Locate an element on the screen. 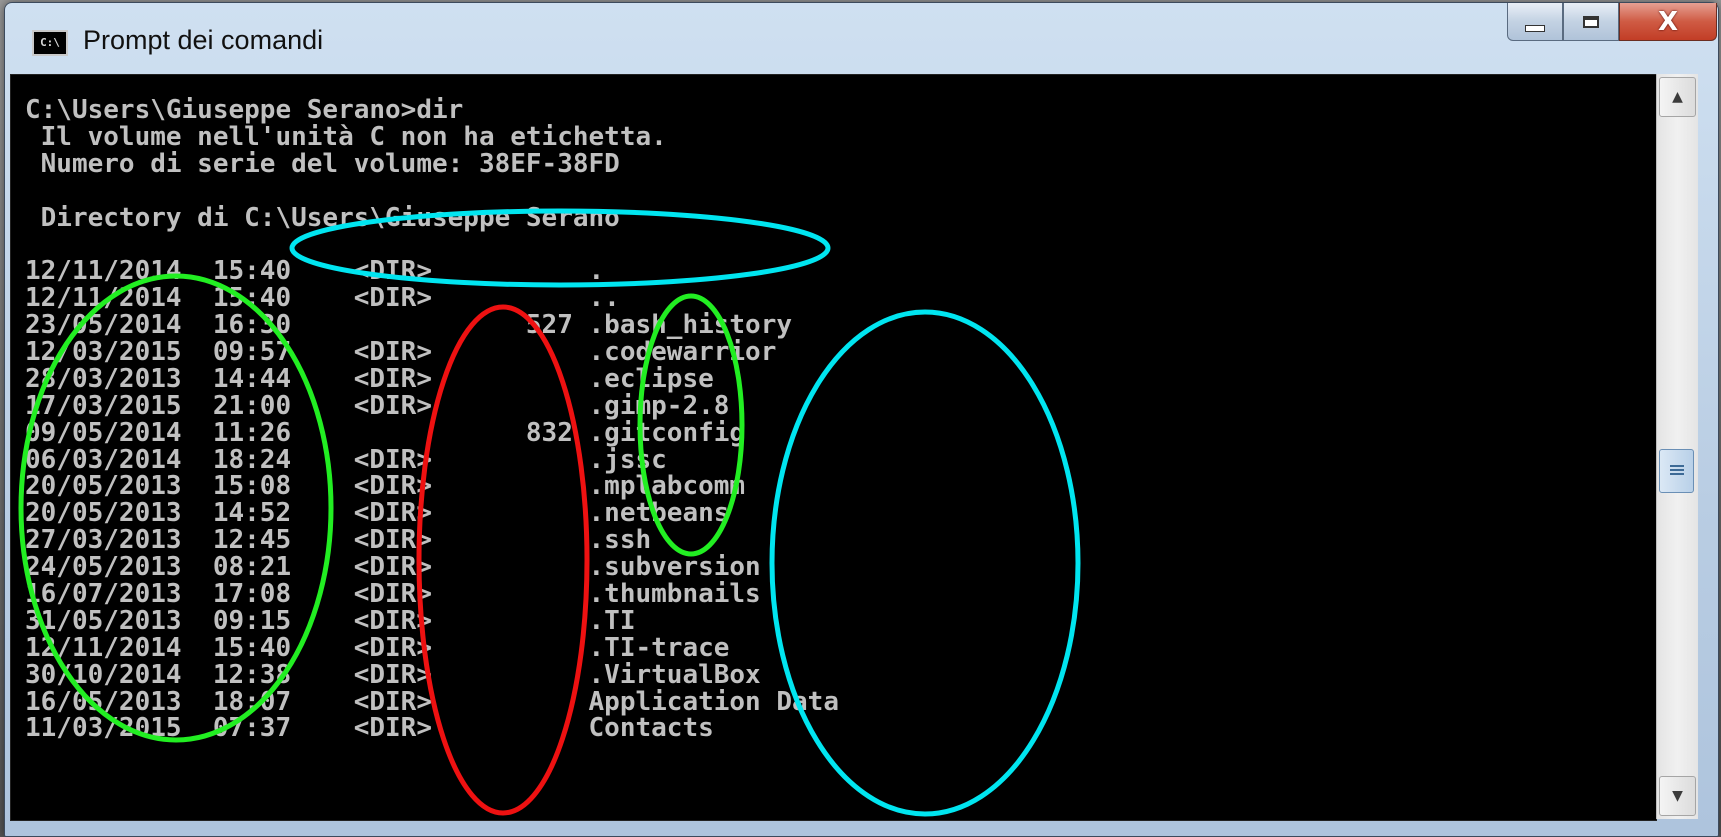  close-icon: X is located at coordinates (1668, 21).